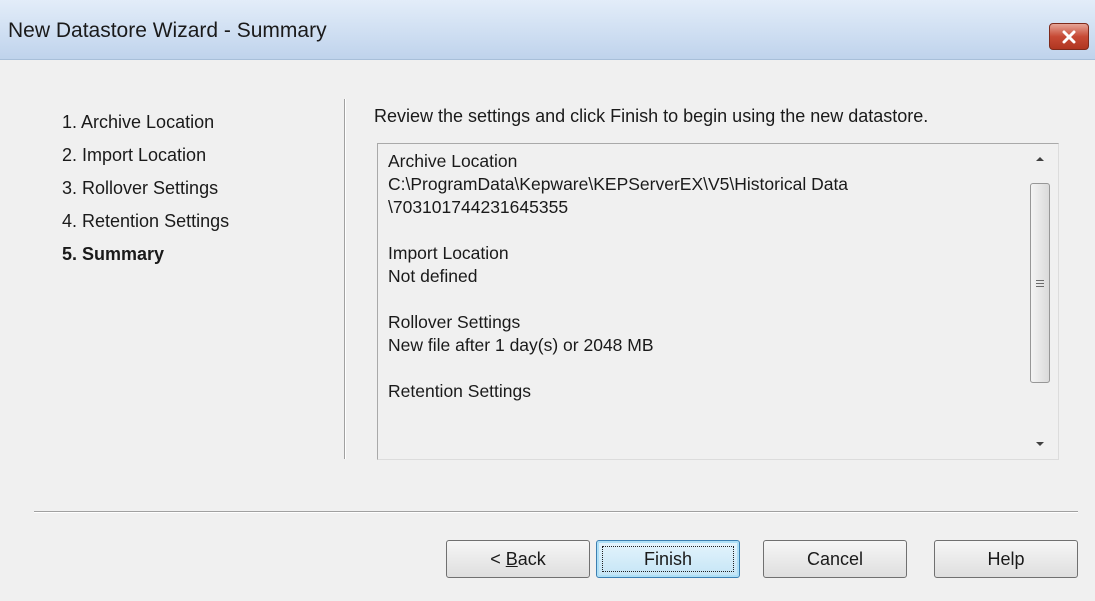 The image size is (1095, 601). I want to click on scroll-thumb, so click(1040, 283).